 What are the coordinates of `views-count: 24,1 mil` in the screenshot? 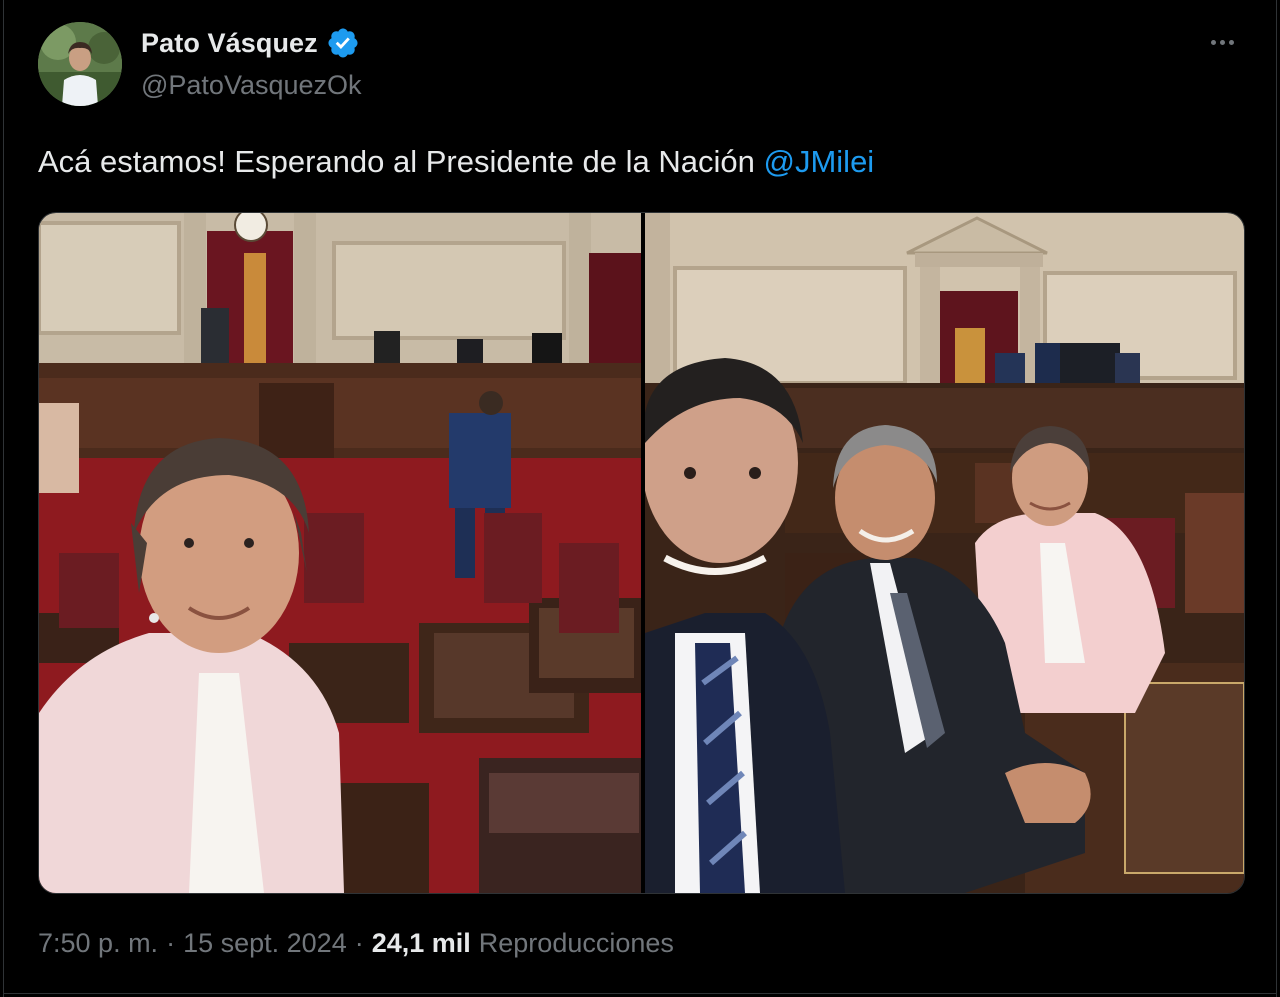 It's located at (421, 943).